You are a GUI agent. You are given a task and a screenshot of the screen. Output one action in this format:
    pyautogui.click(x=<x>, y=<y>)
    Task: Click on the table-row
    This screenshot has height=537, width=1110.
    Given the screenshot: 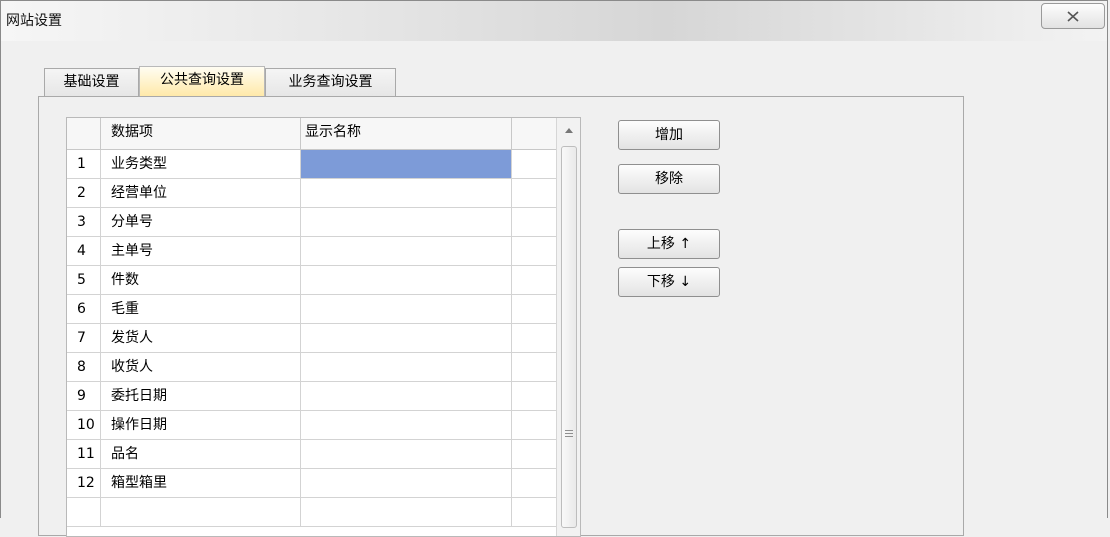 What is the action you would take?
    pyautogui.click(x=312, y=512)
    